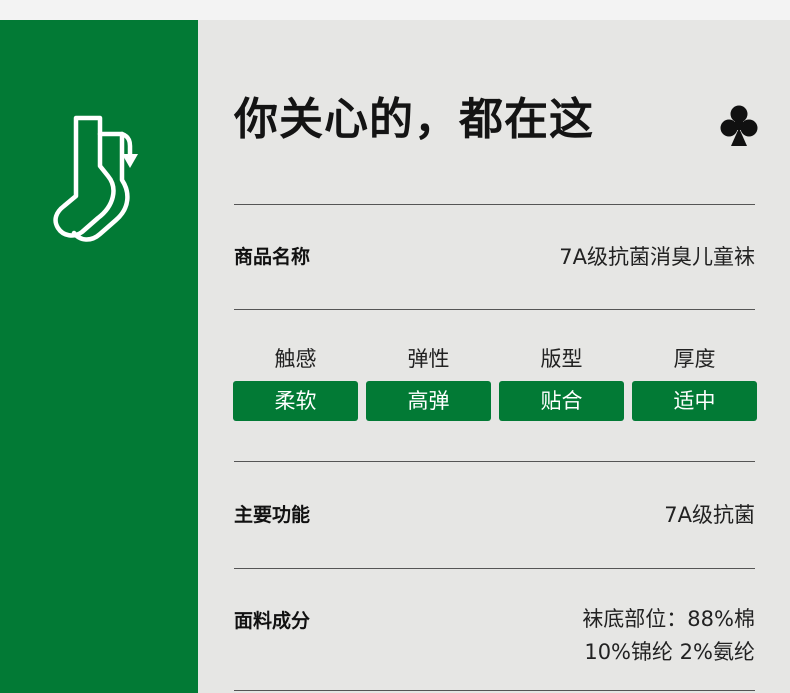  Describe the element at coordinates (709, 515) in the screenshot. I see `main-function-value: 7A级抗菌` at that location.